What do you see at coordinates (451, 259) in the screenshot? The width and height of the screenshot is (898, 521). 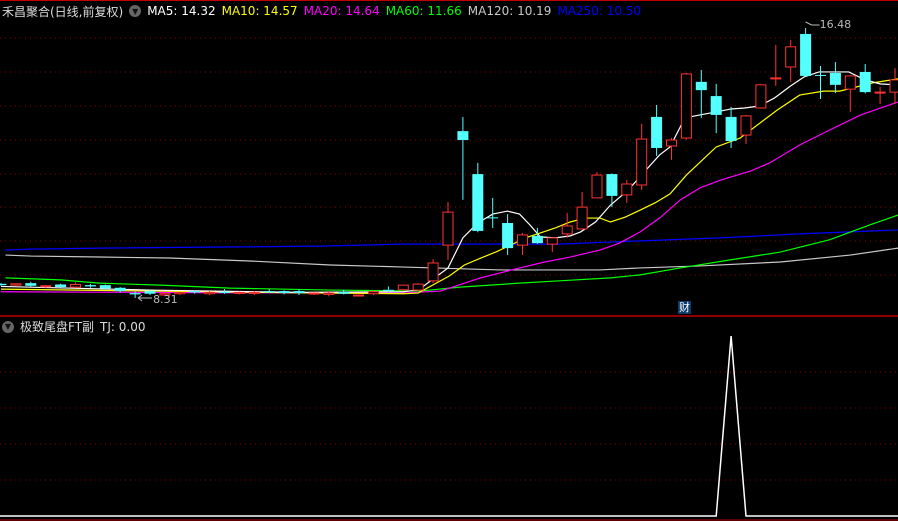 I see `ma-line-ma120` at bounding box center [451, 259].